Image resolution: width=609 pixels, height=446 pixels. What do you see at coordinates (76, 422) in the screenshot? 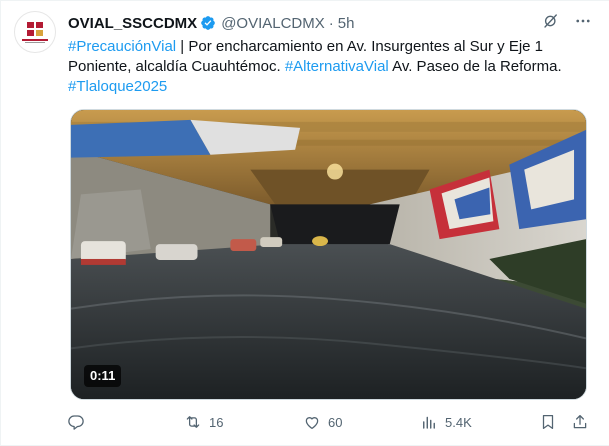
I see `reply-icon` at bounding box center [76, 422].